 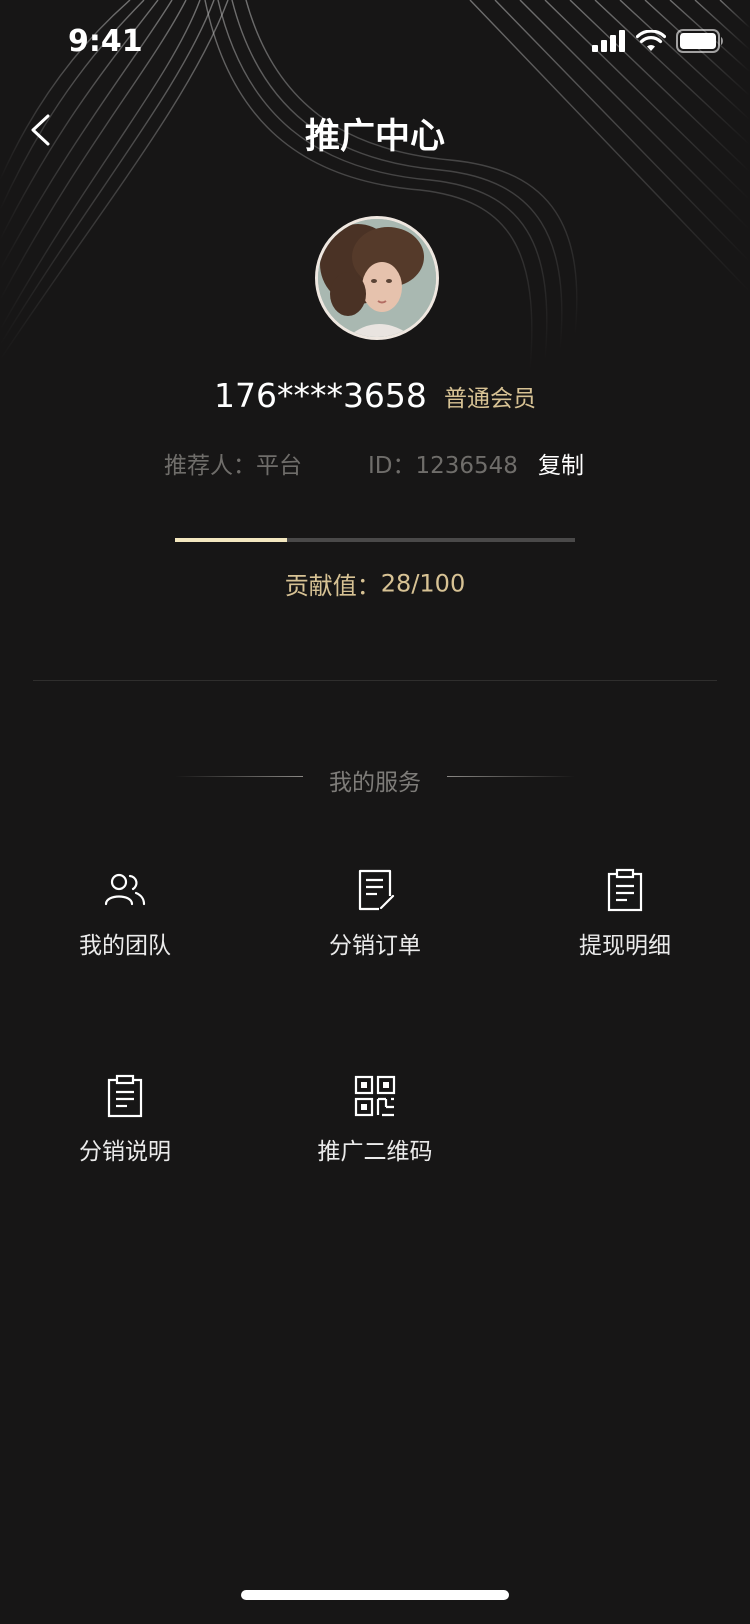 What do you see at coordinates (375, 783) in the screenshot?
I see `services-section-title: 我的服务` at bounding box center [375, 783].